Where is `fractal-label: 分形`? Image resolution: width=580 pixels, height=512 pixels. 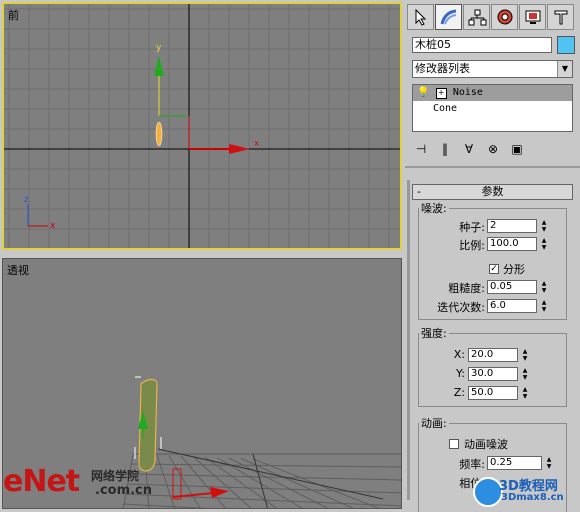 fractal-label: 分形 is located at coordinates (514, 269).